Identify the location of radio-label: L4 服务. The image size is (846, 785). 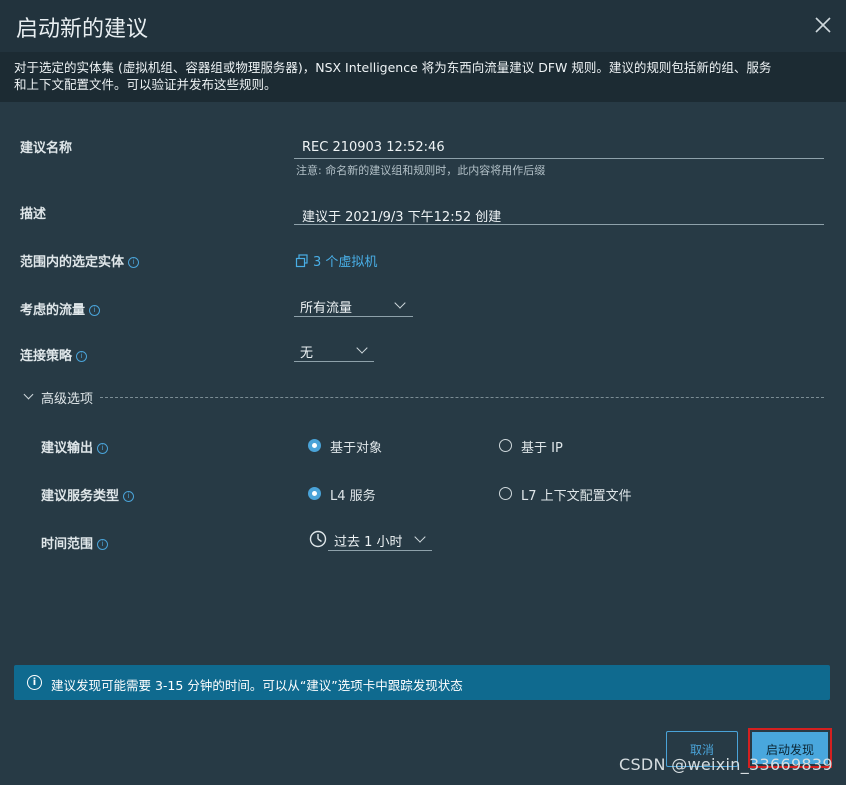
(353, 496).